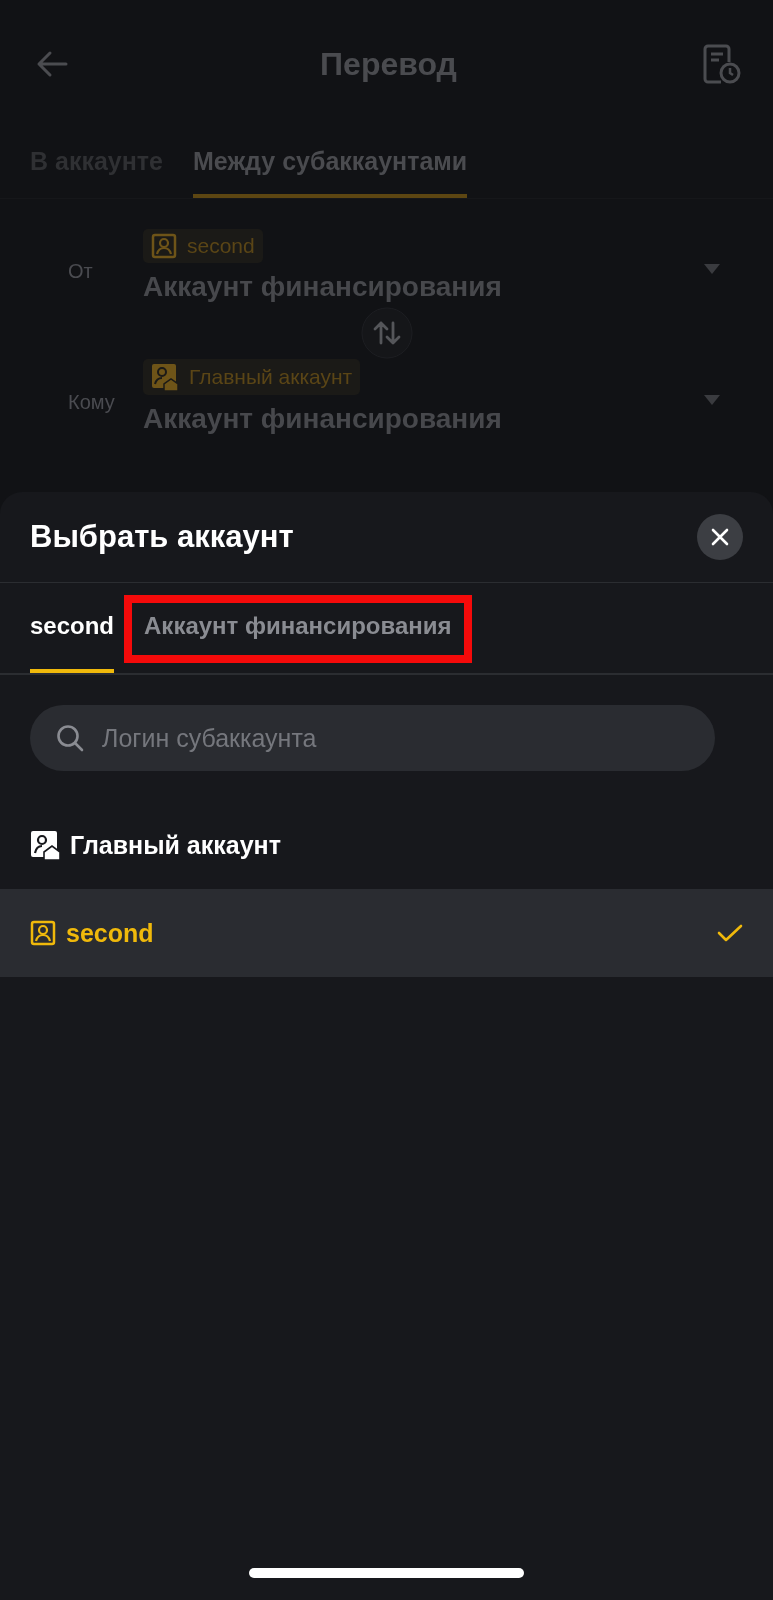 The height and width of the screenshot is (1600, 773). Describe the element at coordinates (92, 401) in the screenshot. I see `field-label: Кому` at that location.